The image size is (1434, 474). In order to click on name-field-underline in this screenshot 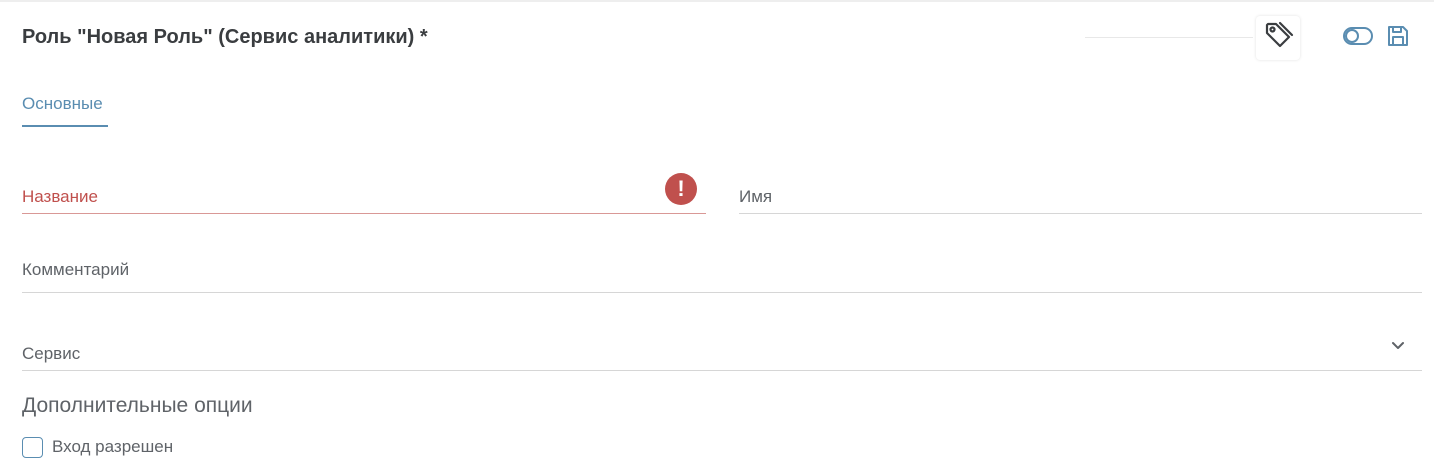, I will do `click(364, 213)`.